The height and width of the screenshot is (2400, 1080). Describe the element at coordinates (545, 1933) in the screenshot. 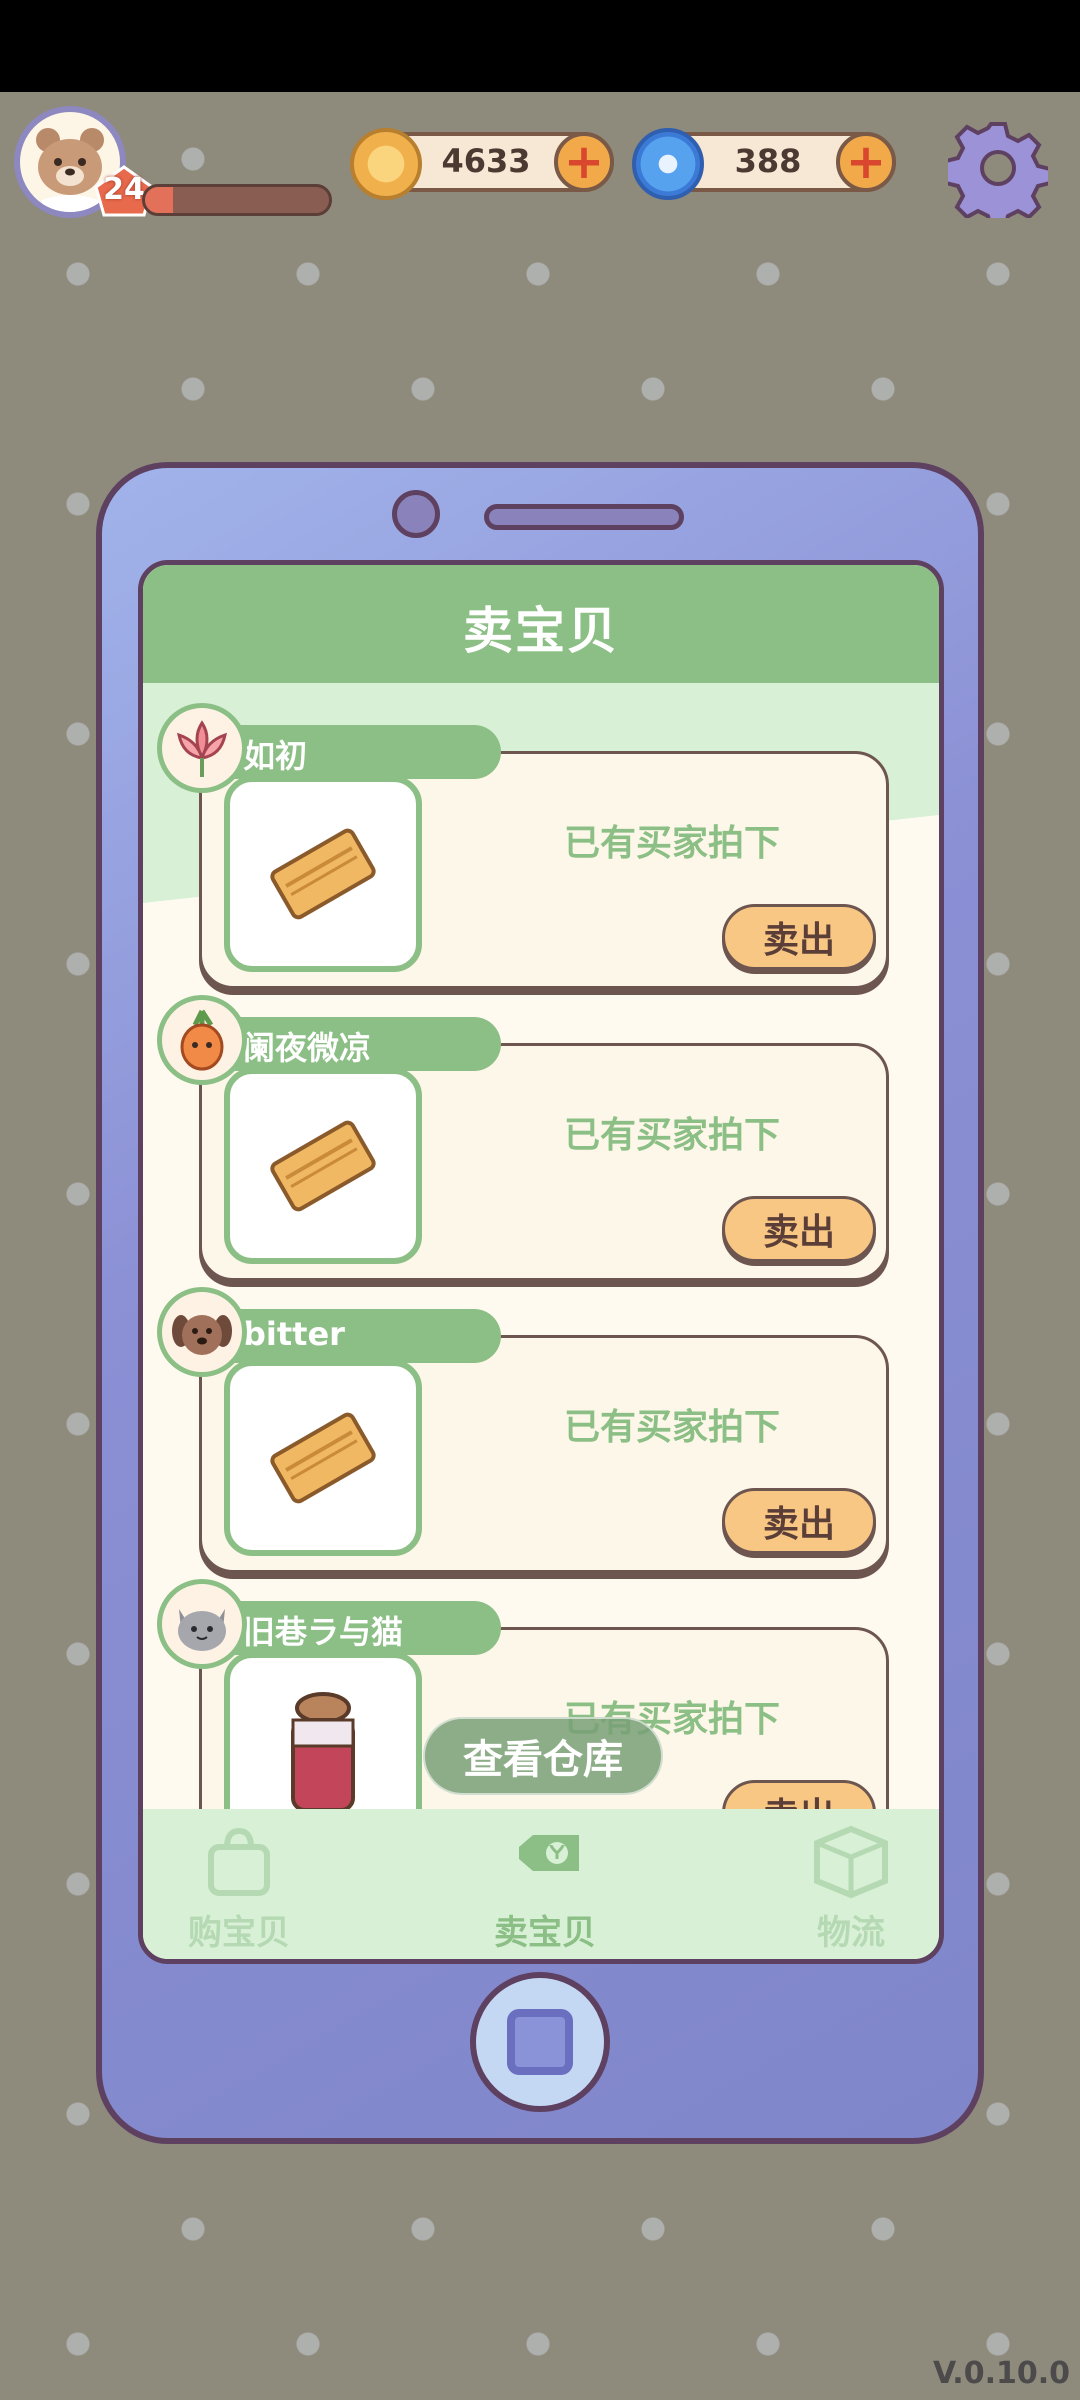

I see `tab-sell-label: 卖宝贝` at that location.